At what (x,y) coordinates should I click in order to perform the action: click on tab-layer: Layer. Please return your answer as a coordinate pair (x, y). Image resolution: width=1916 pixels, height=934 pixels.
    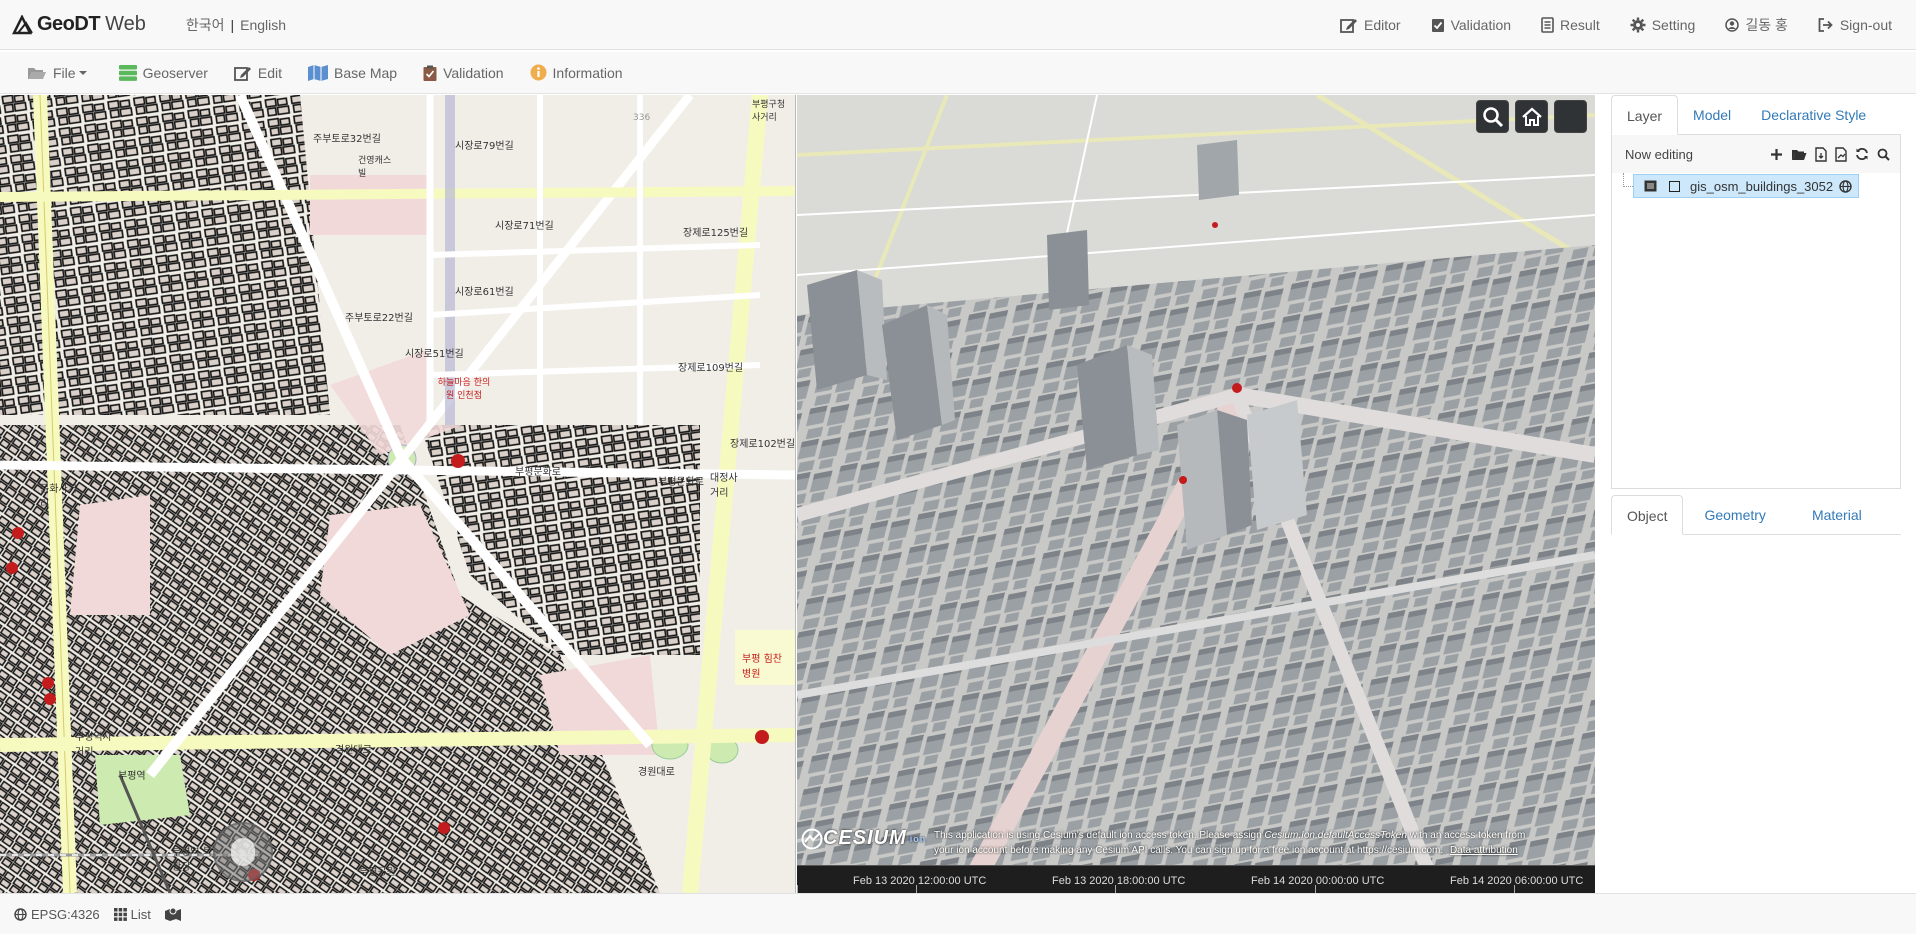
    Looking at the image, I should click on (1645, 115).